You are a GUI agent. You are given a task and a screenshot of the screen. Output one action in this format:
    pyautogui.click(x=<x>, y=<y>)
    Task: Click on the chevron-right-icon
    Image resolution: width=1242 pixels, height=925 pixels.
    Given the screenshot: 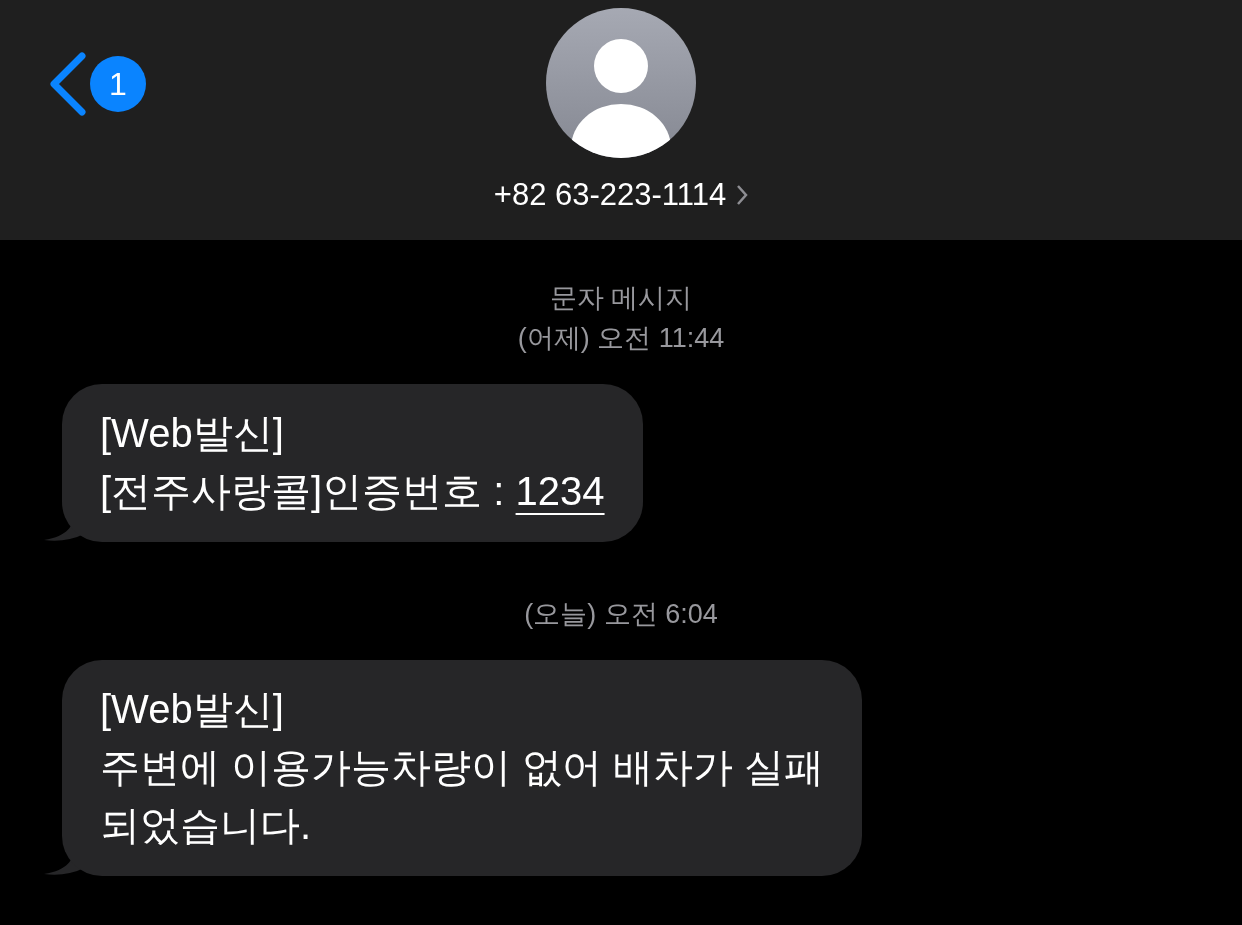 What is the action you would take?
    pyautogui.click(x=742, y=195)
    